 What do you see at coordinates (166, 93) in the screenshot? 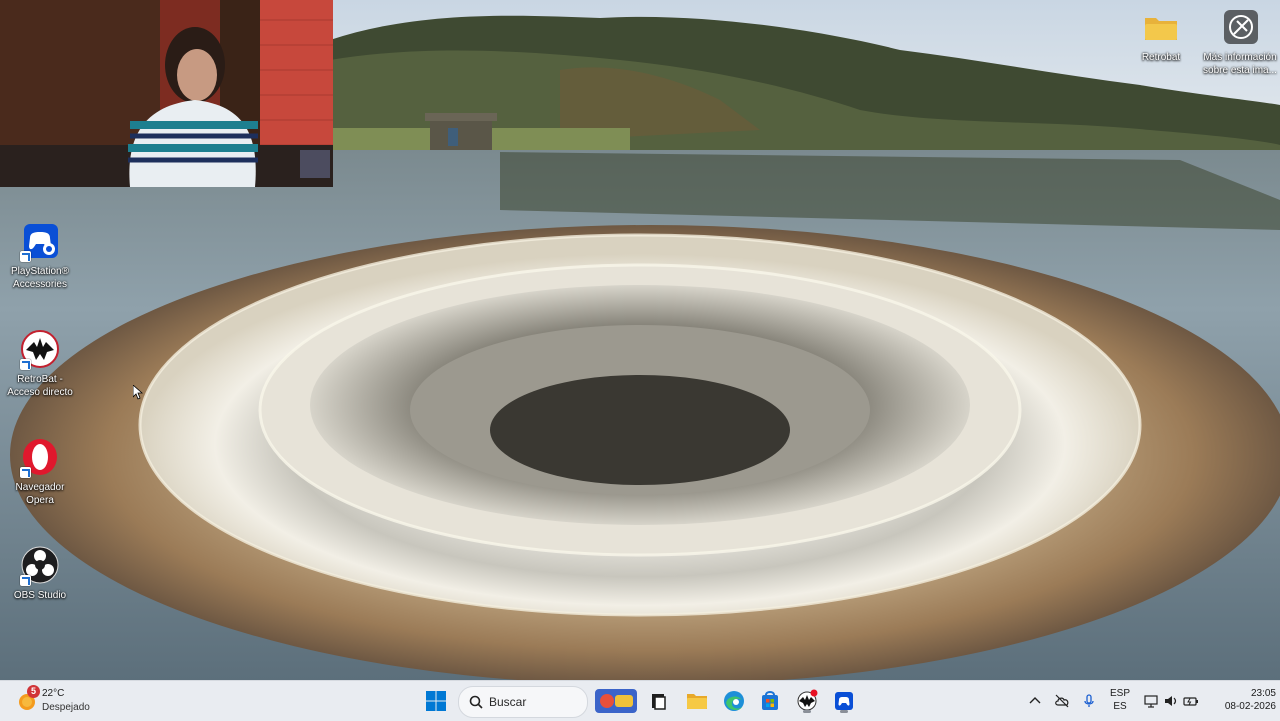
I see `webcam-overlay` at bounding box center [166, 93].